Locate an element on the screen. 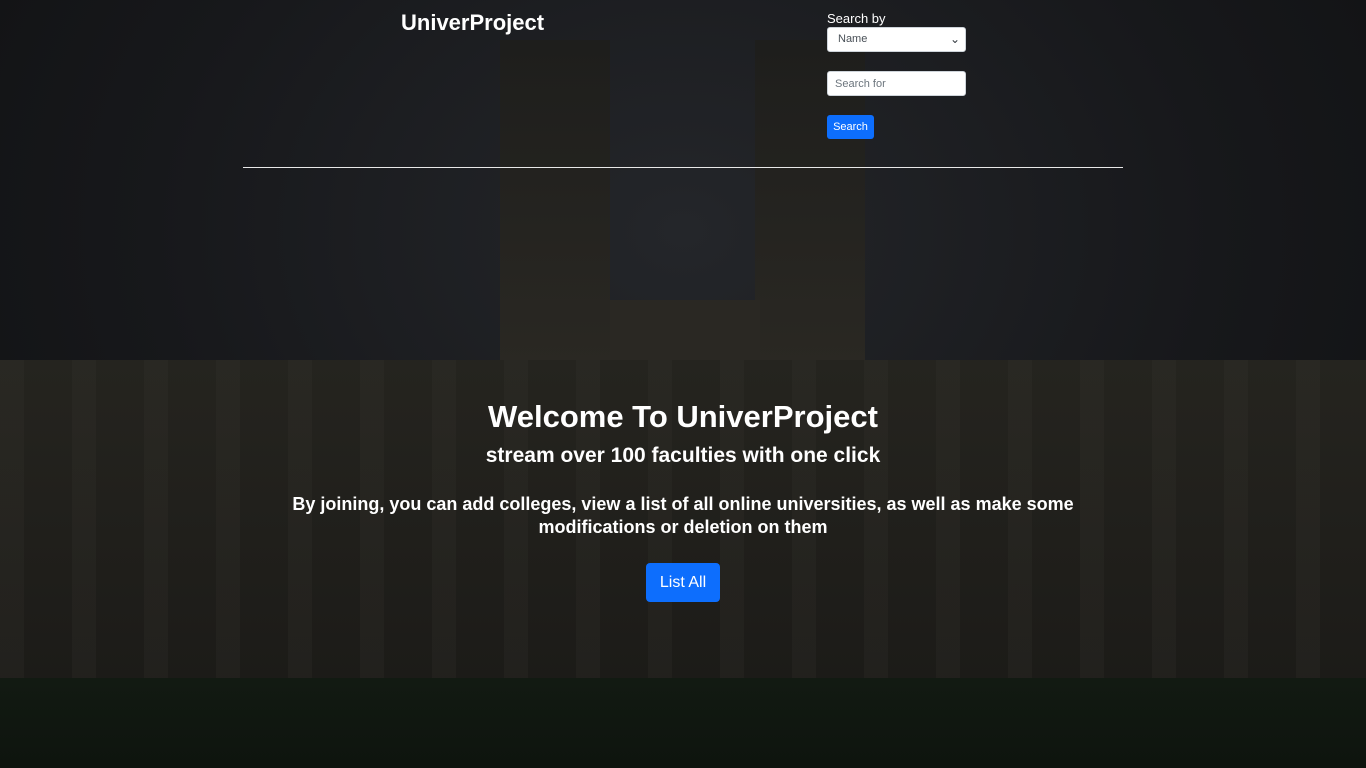 This screenshot has height=768, width=1366. hero-title: Welcome To UniverProject is located at coordinates (683, 416).